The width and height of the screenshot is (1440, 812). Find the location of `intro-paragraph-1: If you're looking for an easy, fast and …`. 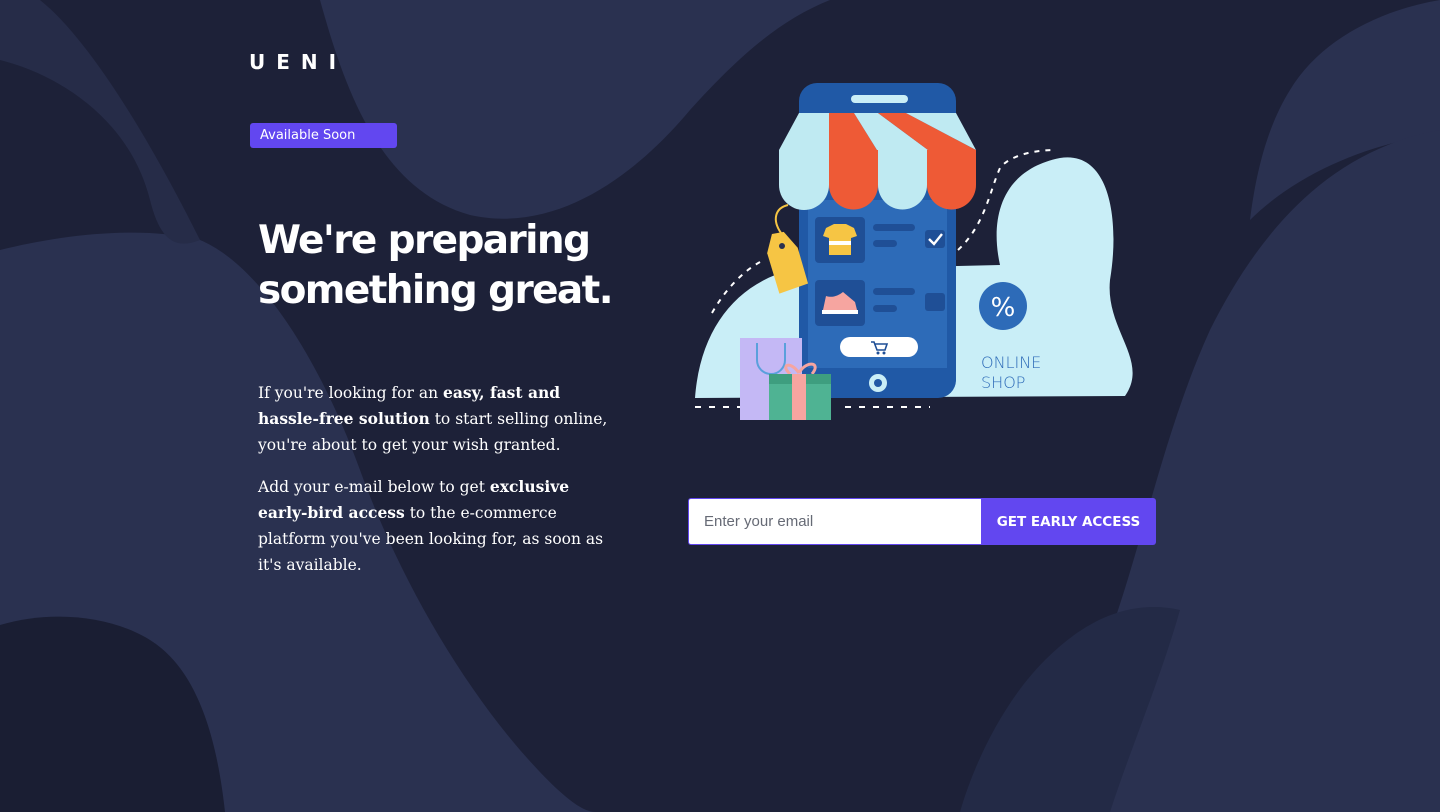

intro-paragraph-1: If you're looking for an easy, fast and … is located at coordinates (438, 419).